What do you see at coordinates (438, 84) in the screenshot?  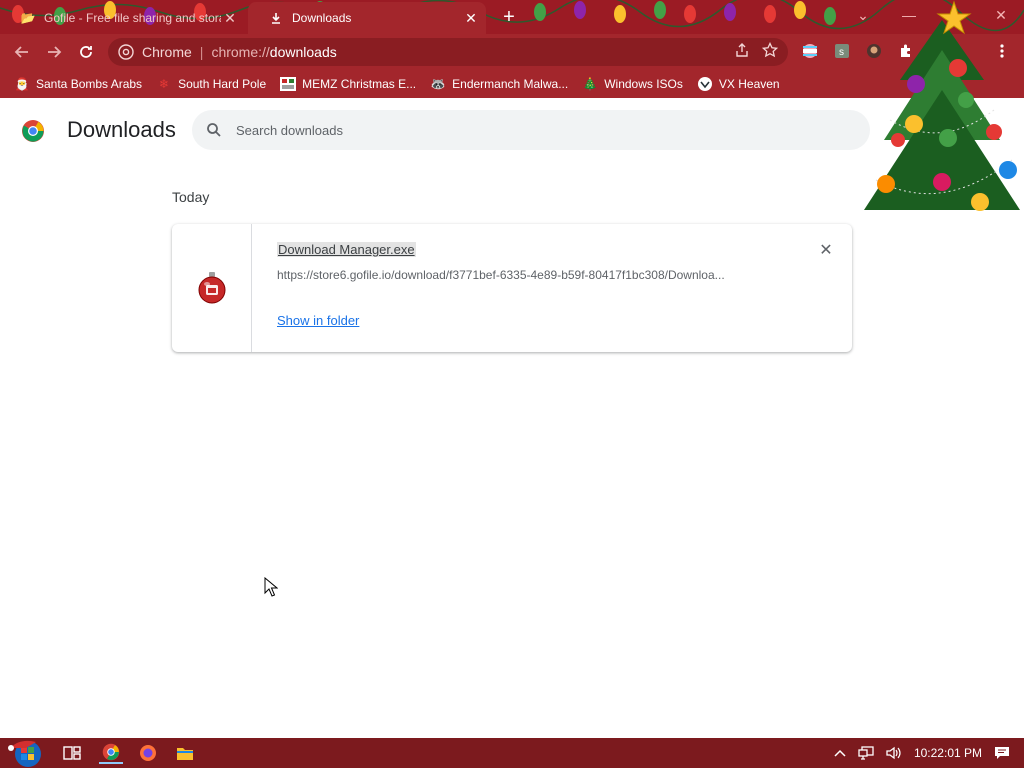 I see `raccoon-icon: 🦝` at bounding box center [438, 84].